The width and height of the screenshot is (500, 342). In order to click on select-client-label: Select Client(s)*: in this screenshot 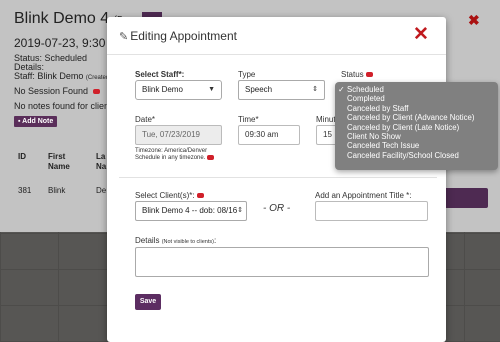, I will do `click(169, 195)`.